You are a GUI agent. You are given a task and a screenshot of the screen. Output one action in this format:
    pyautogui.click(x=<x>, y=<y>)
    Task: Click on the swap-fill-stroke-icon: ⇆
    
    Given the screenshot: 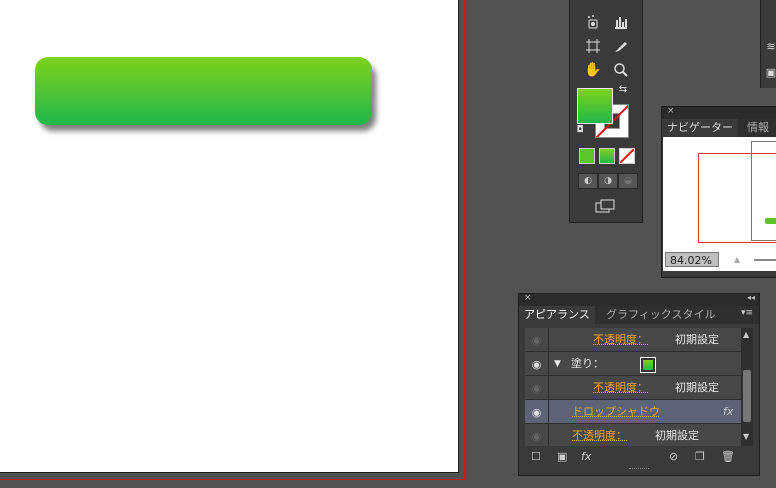 What is the action you would take?
    pyautogui.click(x=623, y=89)
    